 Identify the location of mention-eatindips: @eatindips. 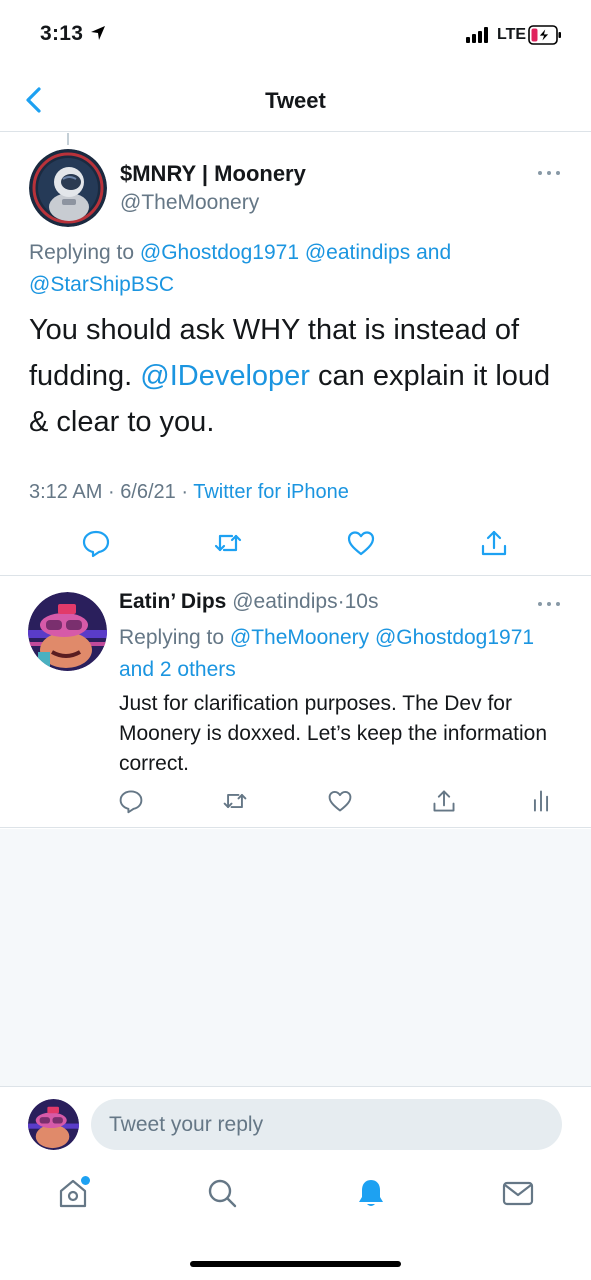
(357, 252).